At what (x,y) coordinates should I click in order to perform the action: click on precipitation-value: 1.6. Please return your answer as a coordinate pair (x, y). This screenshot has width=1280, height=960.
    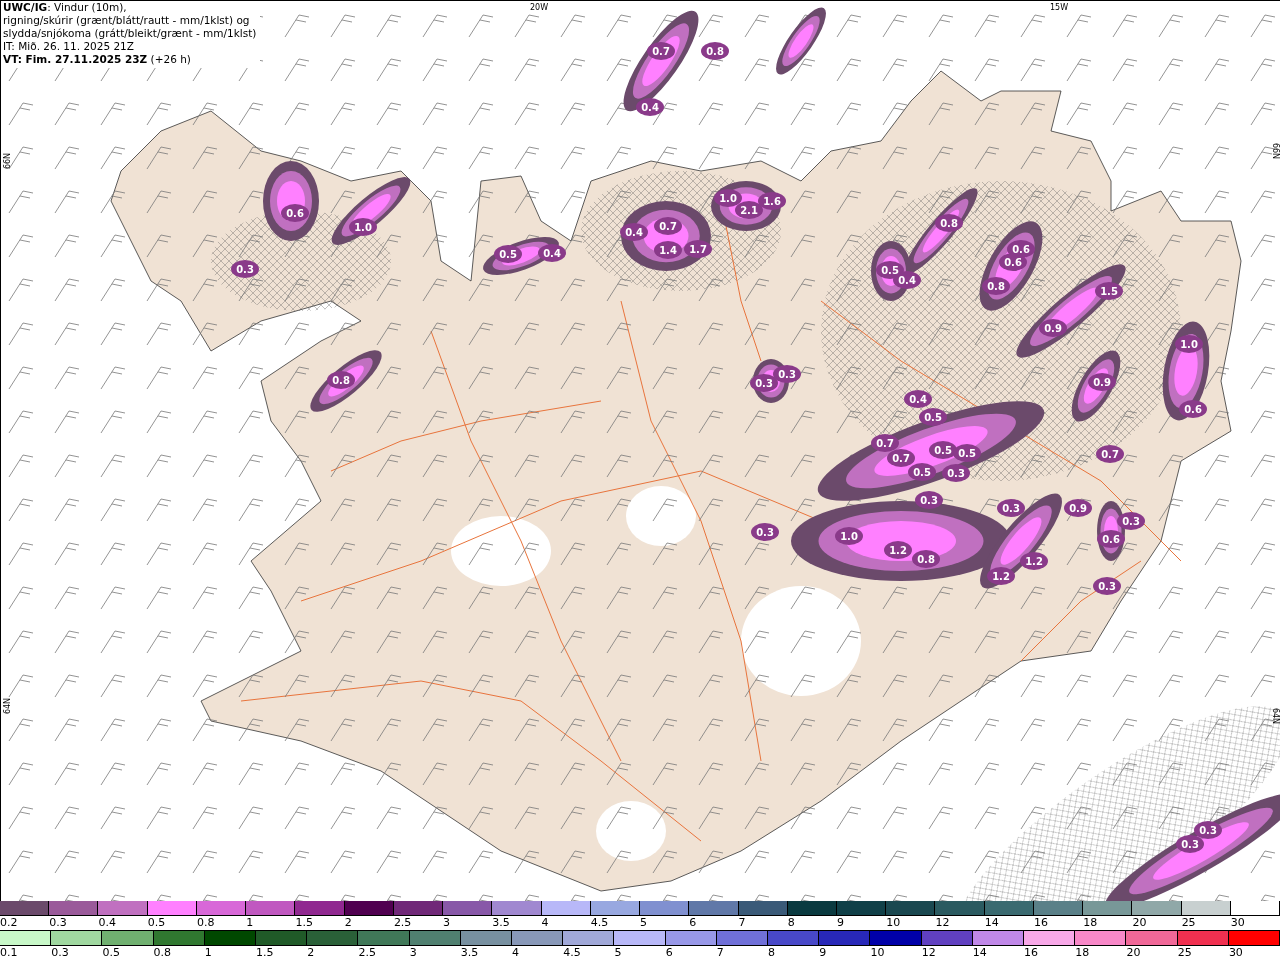
    Looking at the image, I should click on (772, 201).